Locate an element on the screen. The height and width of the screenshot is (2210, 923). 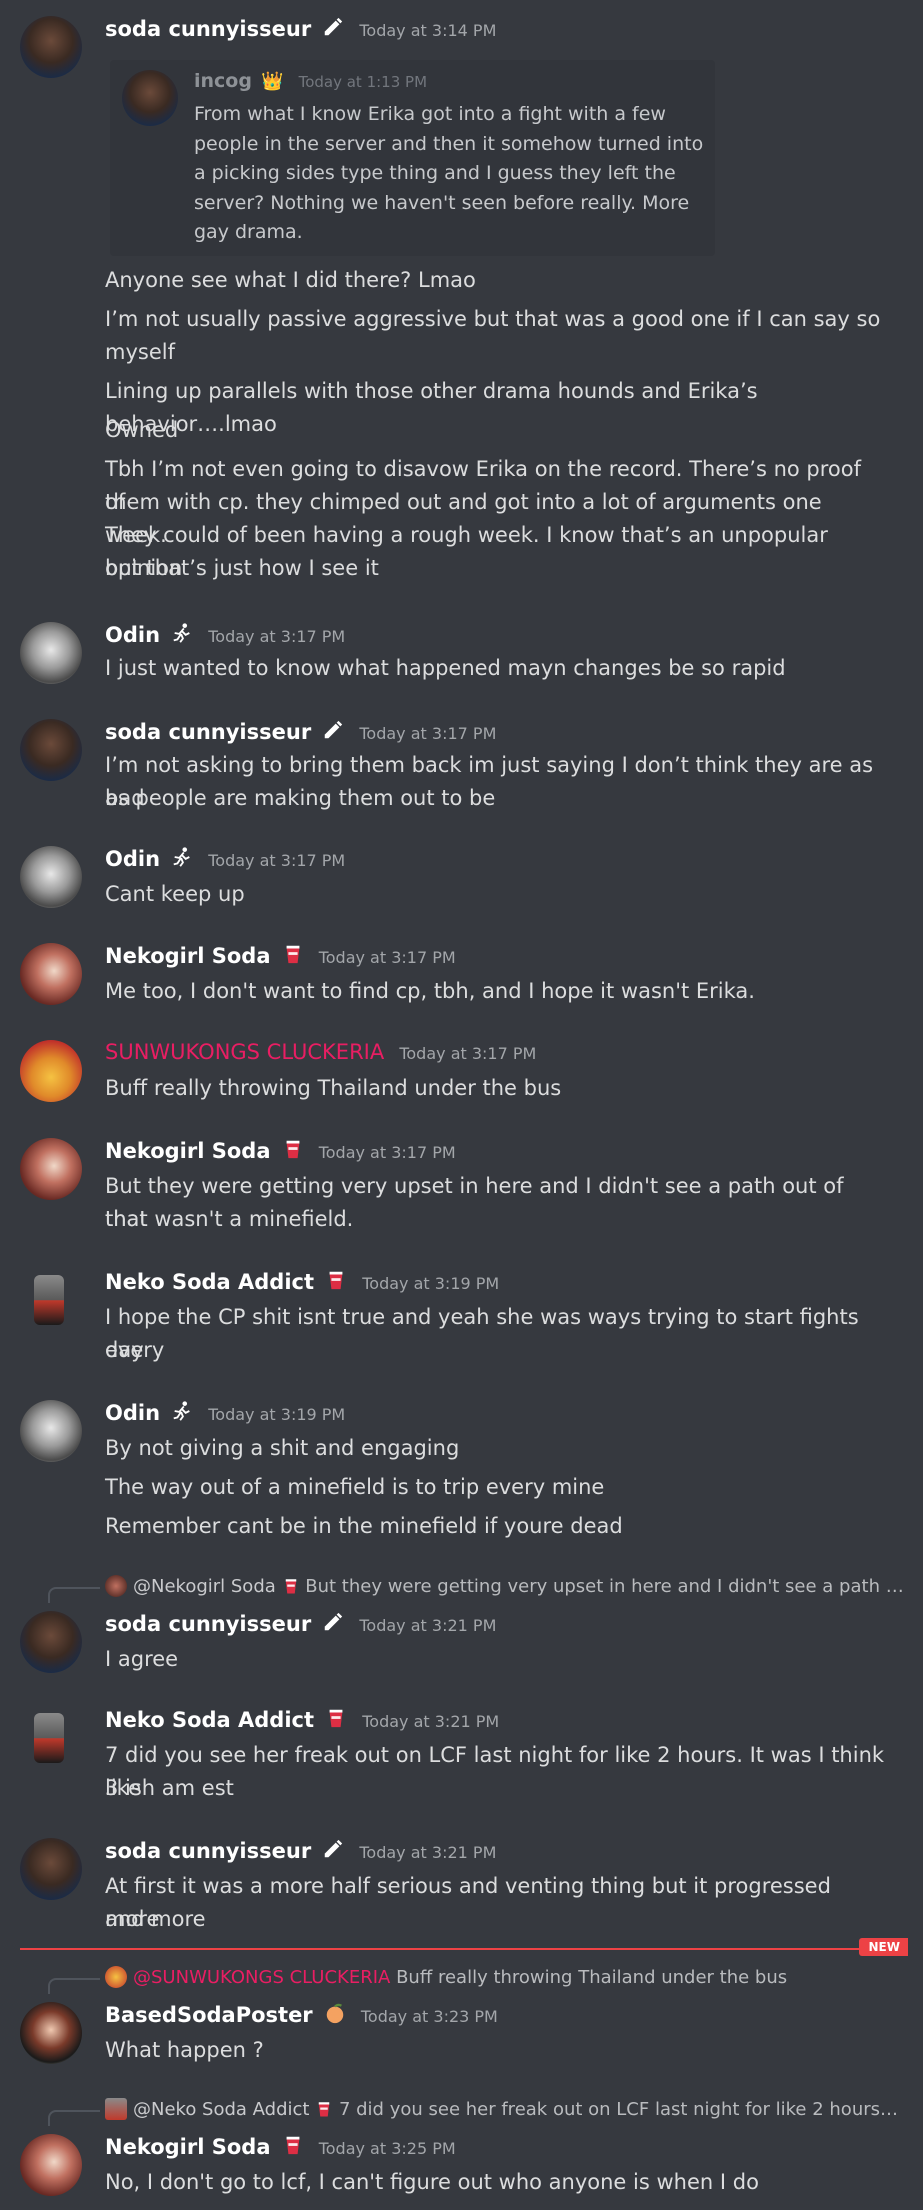
message-text: Anyone see what I did there? Lmao is located at coordinates (290, 280).